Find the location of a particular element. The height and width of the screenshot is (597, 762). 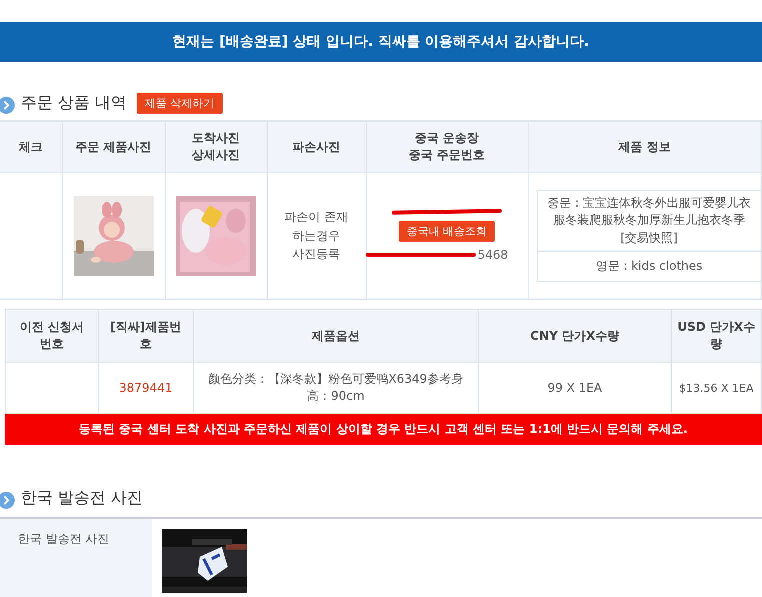

track-shipment-button: 중국내 배송조회 is located at coordinates (447, 231).